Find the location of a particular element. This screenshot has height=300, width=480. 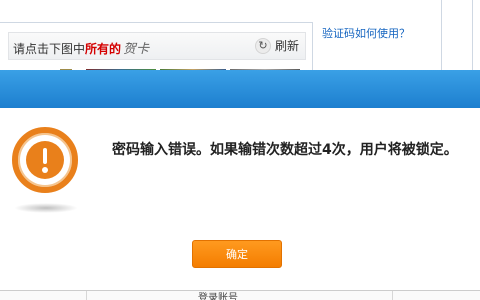

icon-shadow is located at coordinates (46, 208).